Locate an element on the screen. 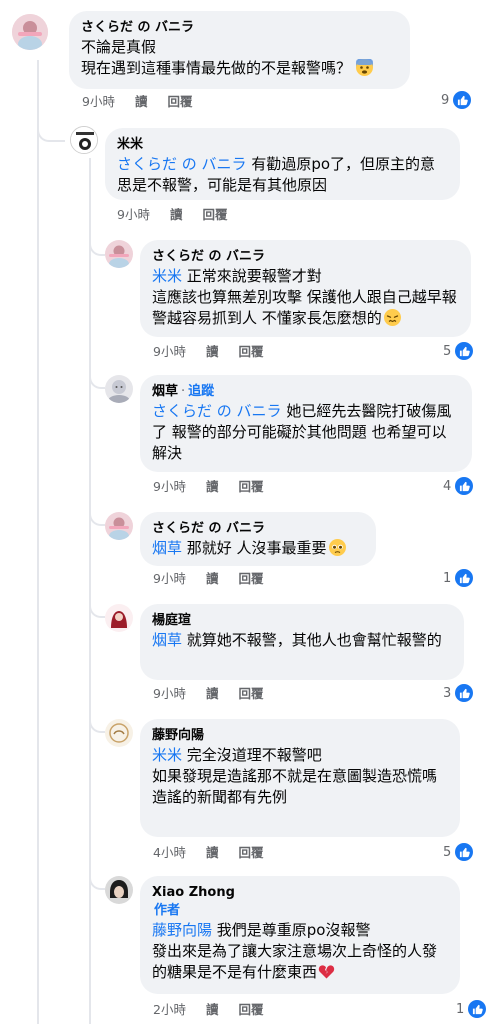 The height and width of the screenshot is (1024, 488). comment-time: 4小時 is located at coordinates (169, 852).